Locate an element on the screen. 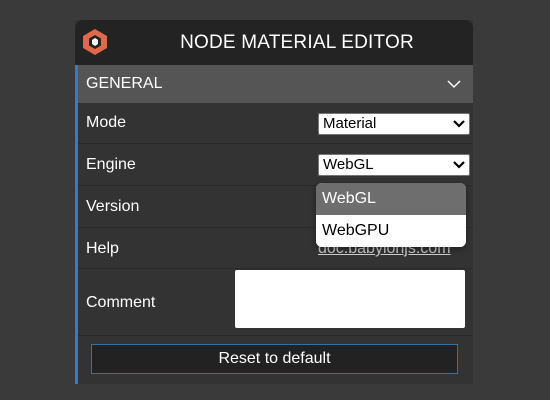 The width and height of the screenshot is (550, 400). help-label: Help is located at coordinates (102, 248).